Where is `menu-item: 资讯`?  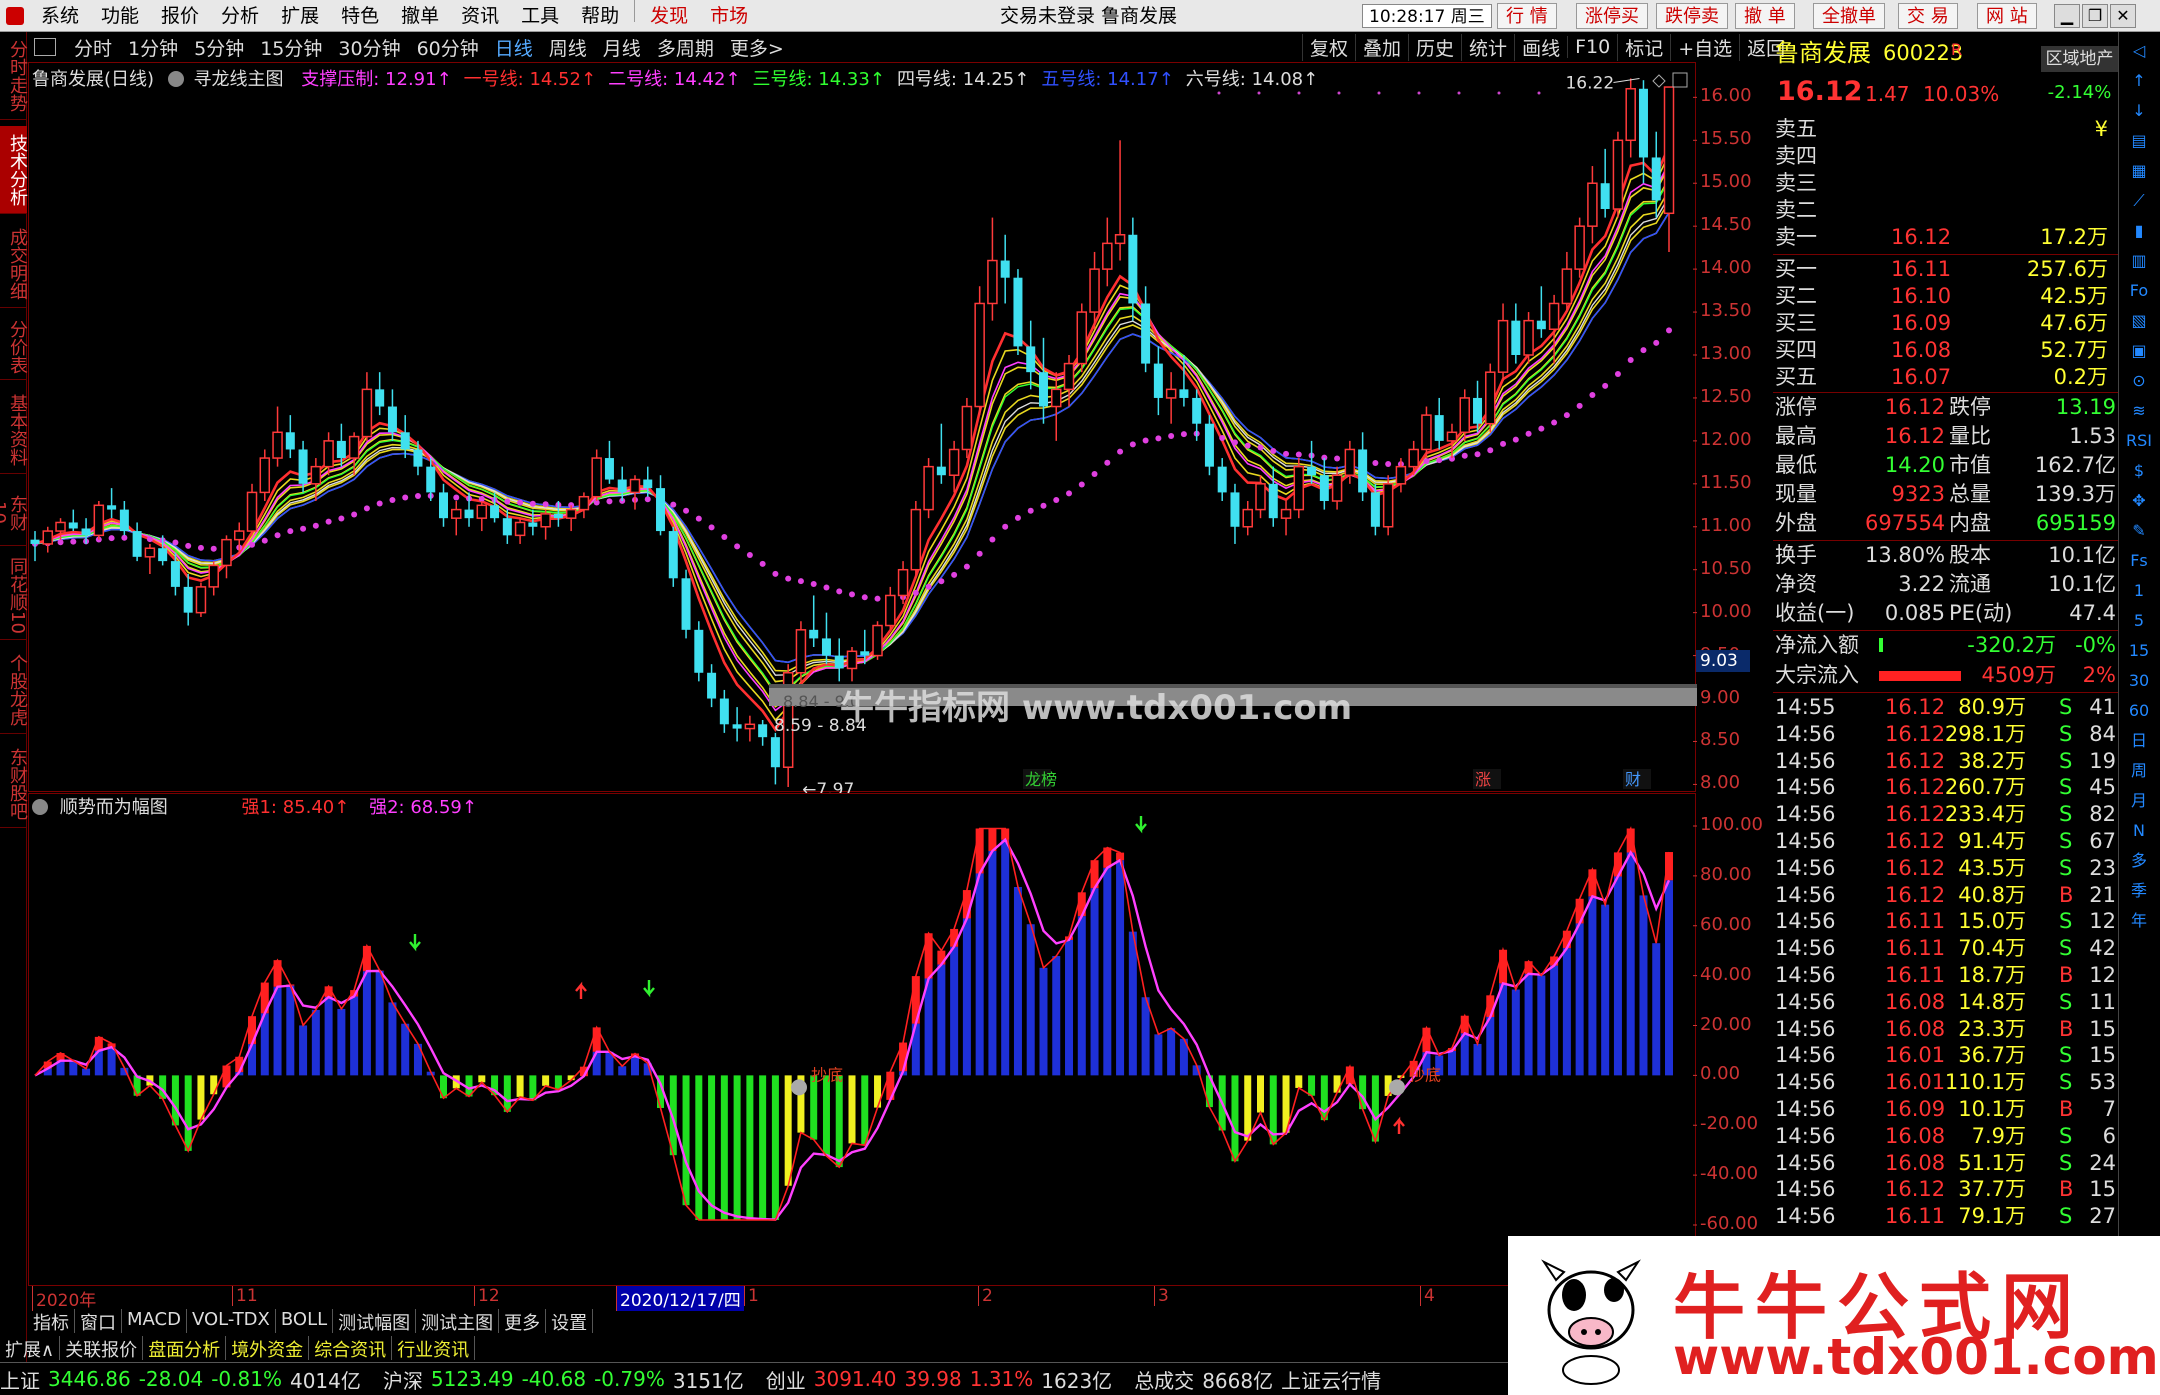
menu-item: 资讯 is located at coordinates (480, 16).